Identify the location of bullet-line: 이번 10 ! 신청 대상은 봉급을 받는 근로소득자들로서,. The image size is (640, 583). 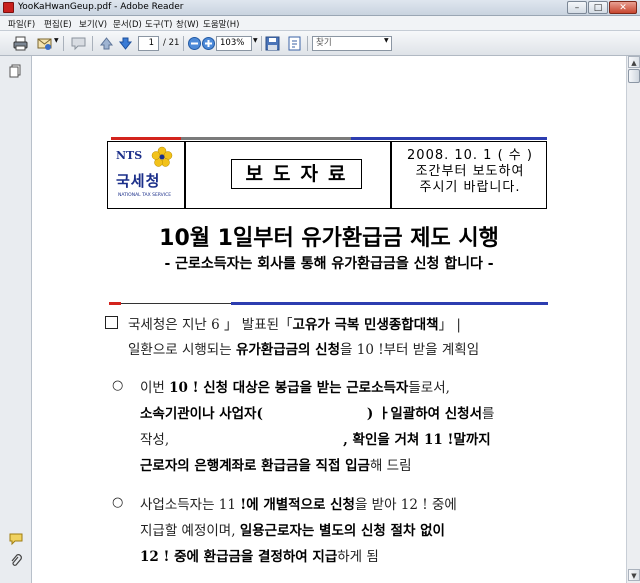
(295, 386).